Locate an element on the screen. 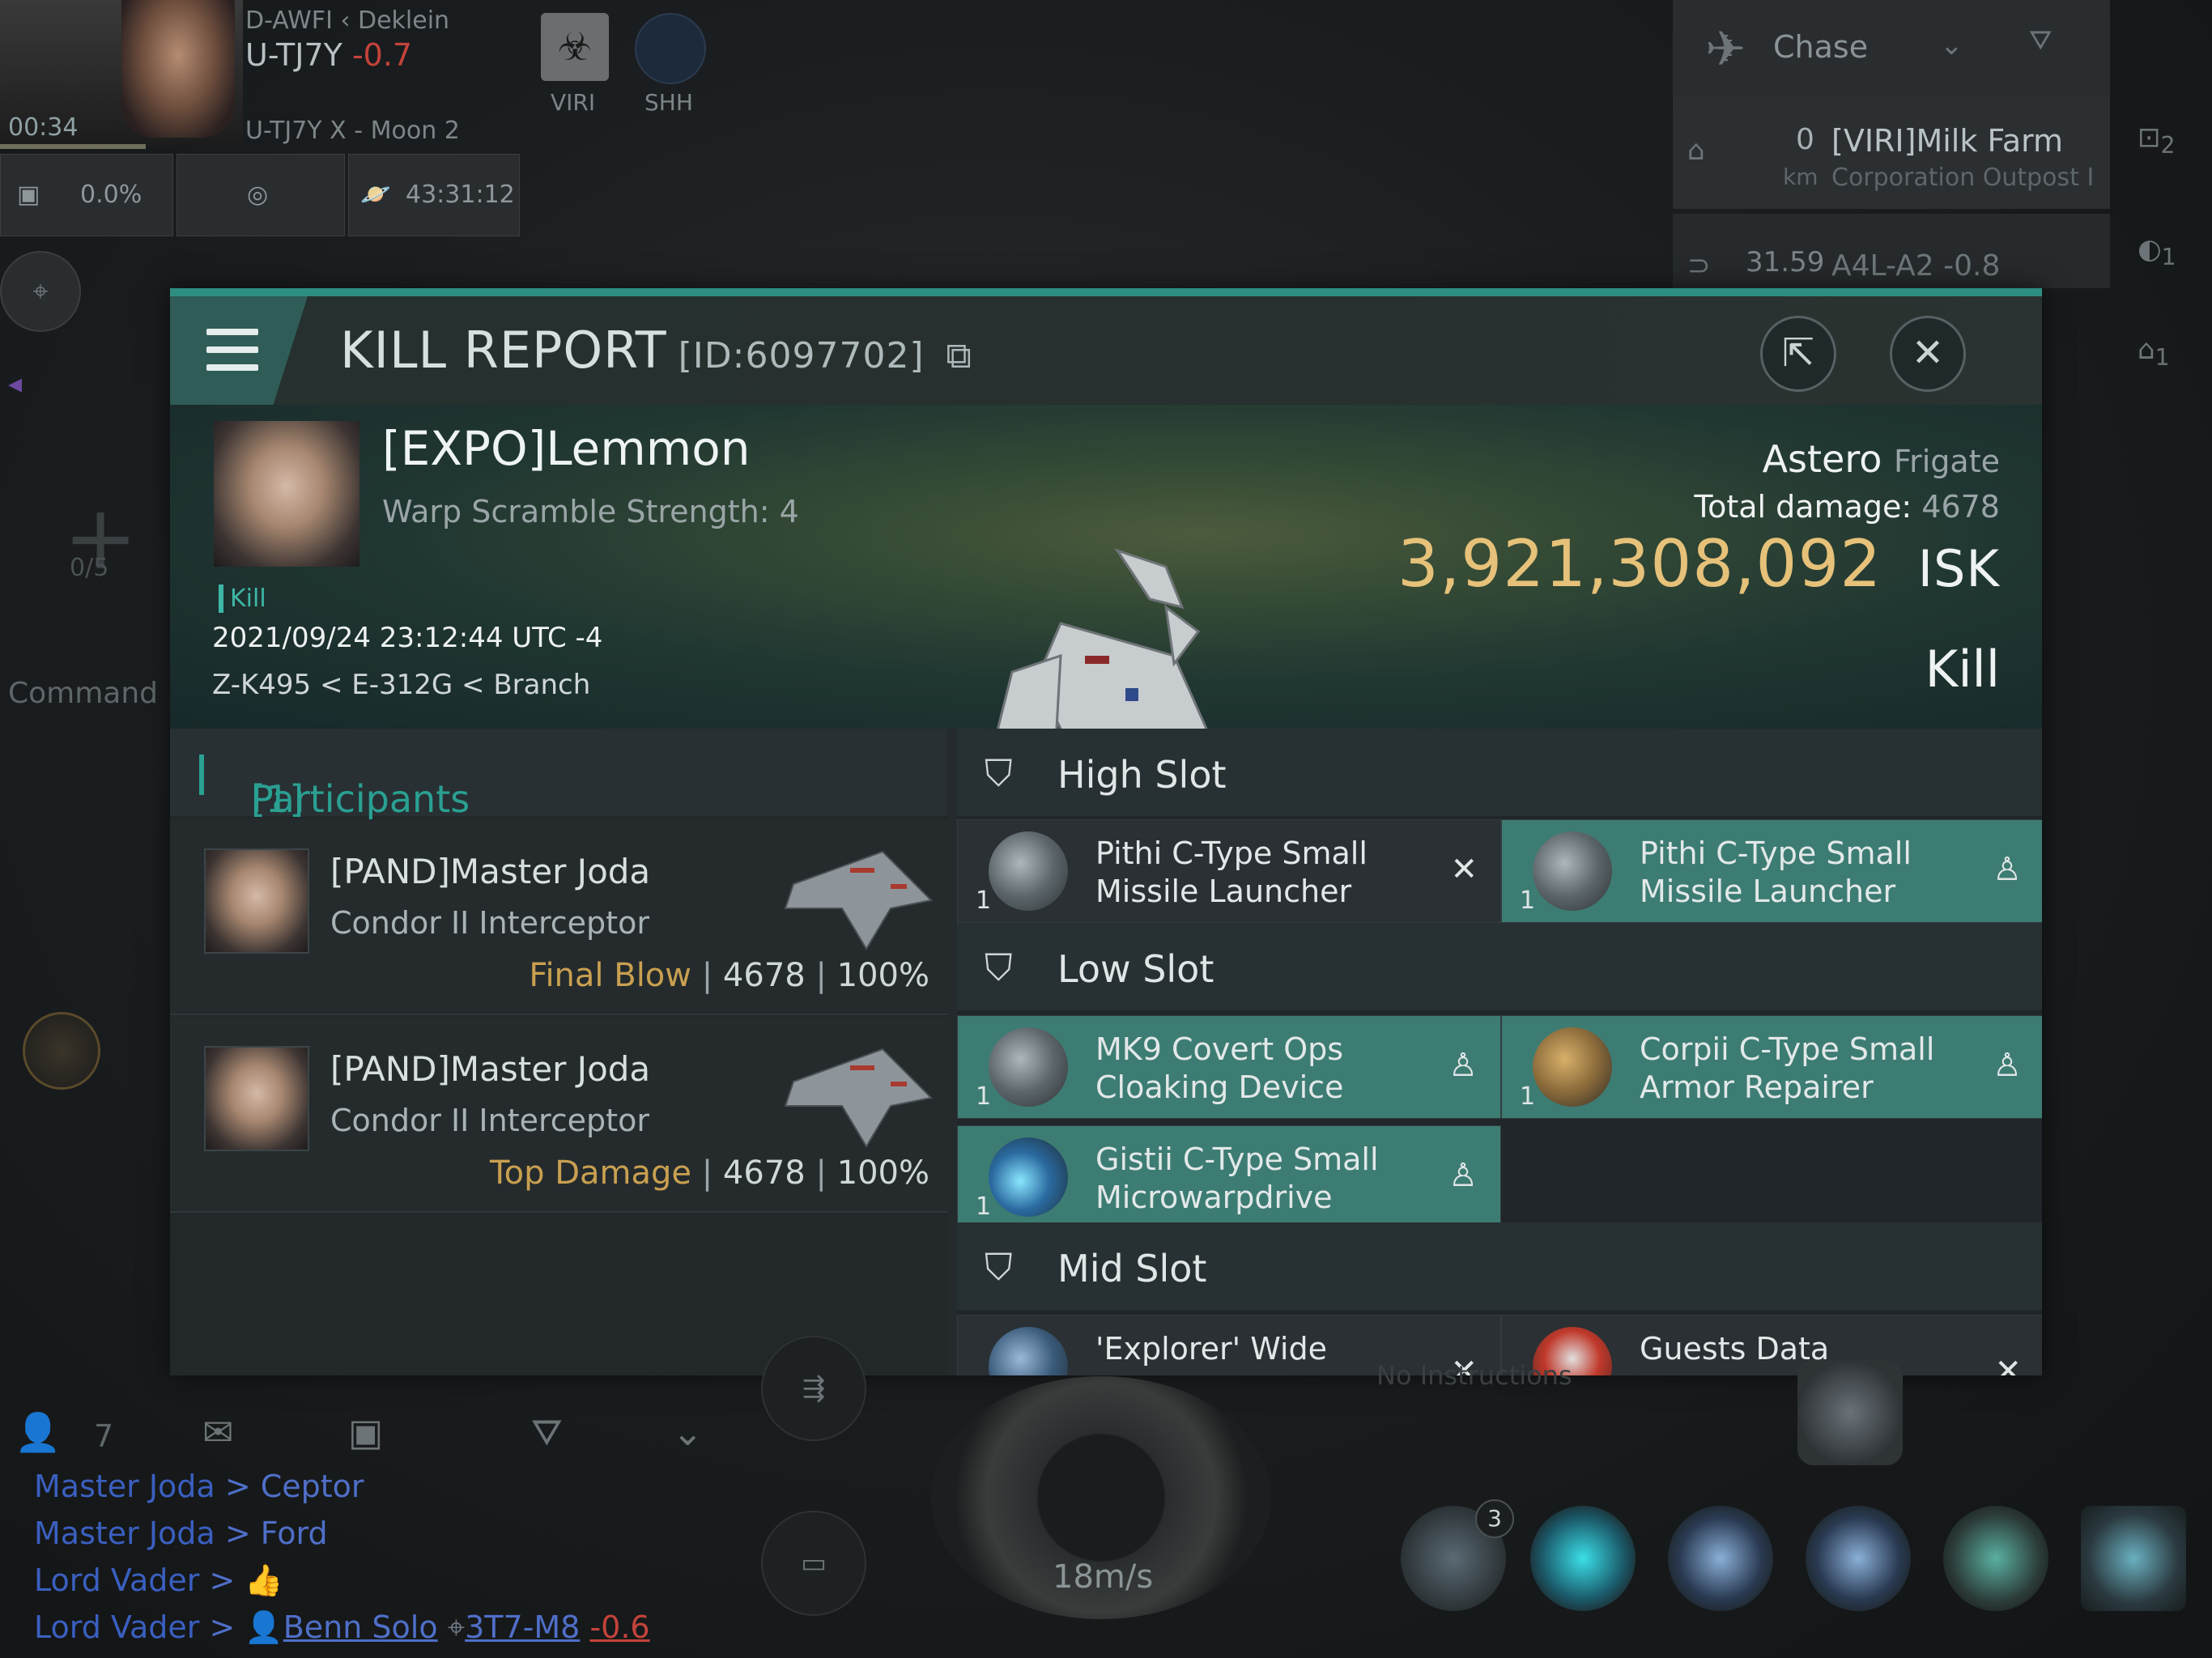  participant-ship-render is located at coordinates (859, 1098).